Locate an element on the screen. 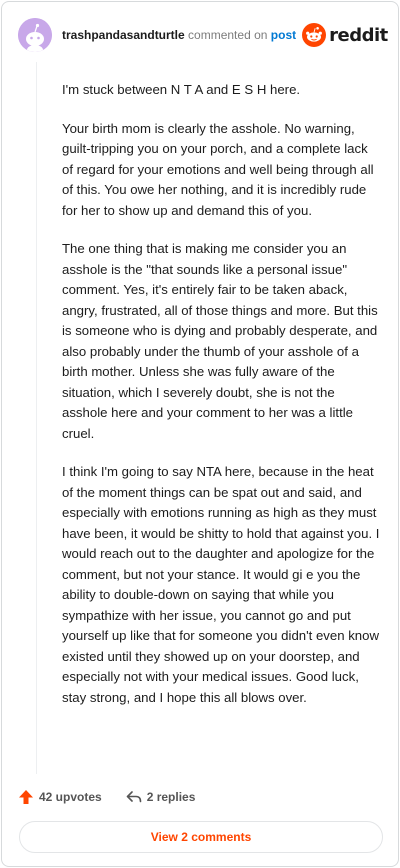 Image resolution: width=400 pixels, height=868 pixels. comment-actions: 42 upvotes 2 replies is located at coordinates (106, 797).